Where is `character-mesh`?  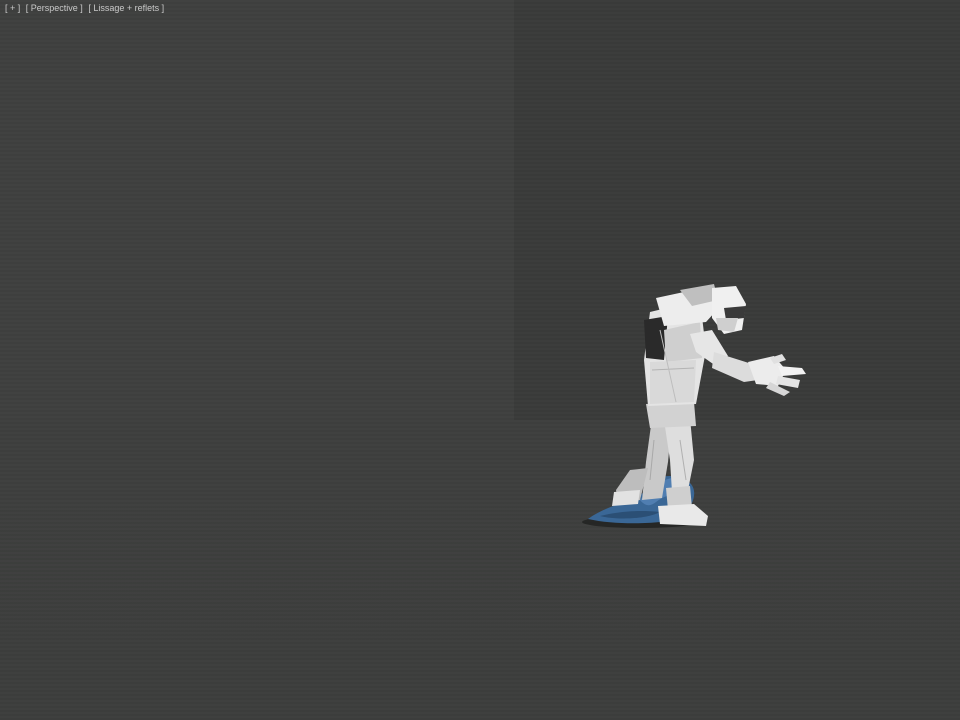
character-mesh is located at coordinates (709, 405).